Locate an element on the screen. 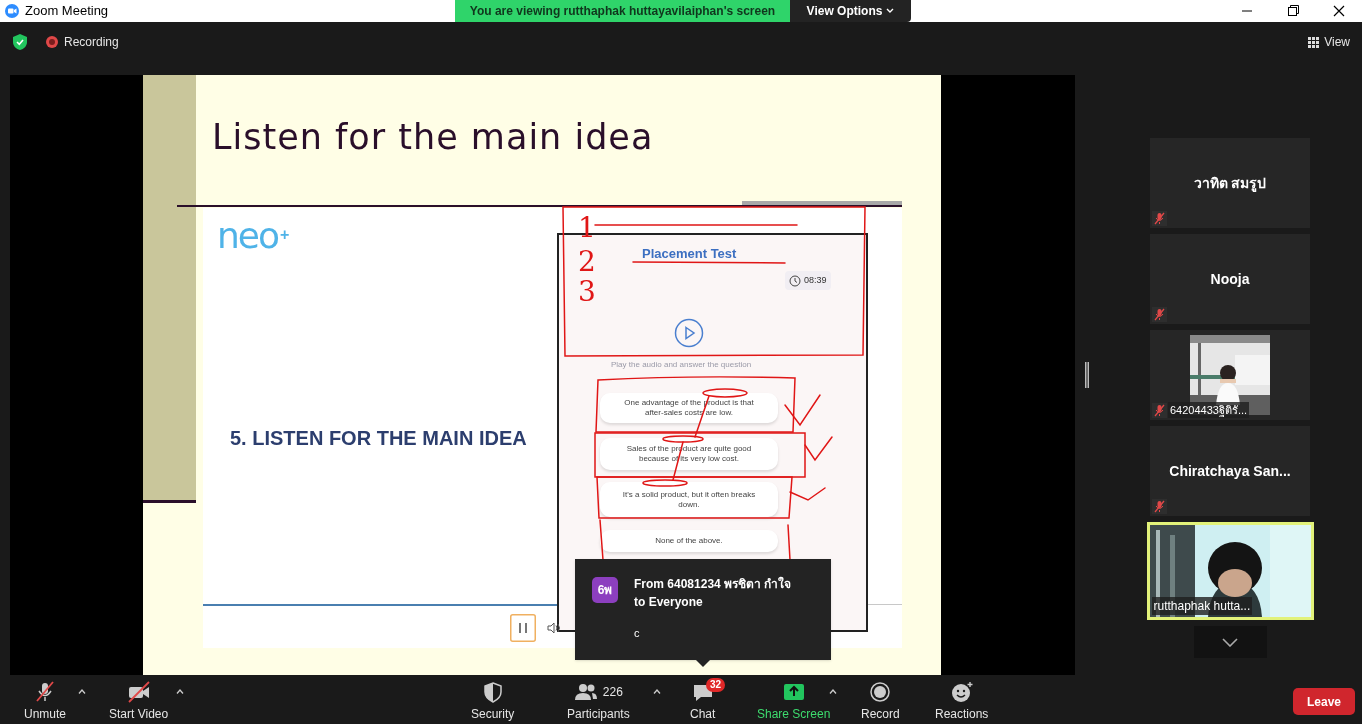  participant-tile: วาทิต สมรูป is located at coordinates (1230, 183).